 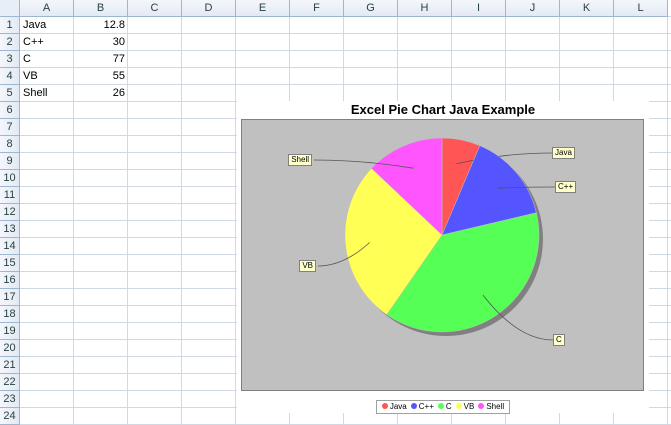 What do you see at coordinates (10, 42) in the screenshot?
I see `row-header-2: 2` at bounding box center [10, 42].